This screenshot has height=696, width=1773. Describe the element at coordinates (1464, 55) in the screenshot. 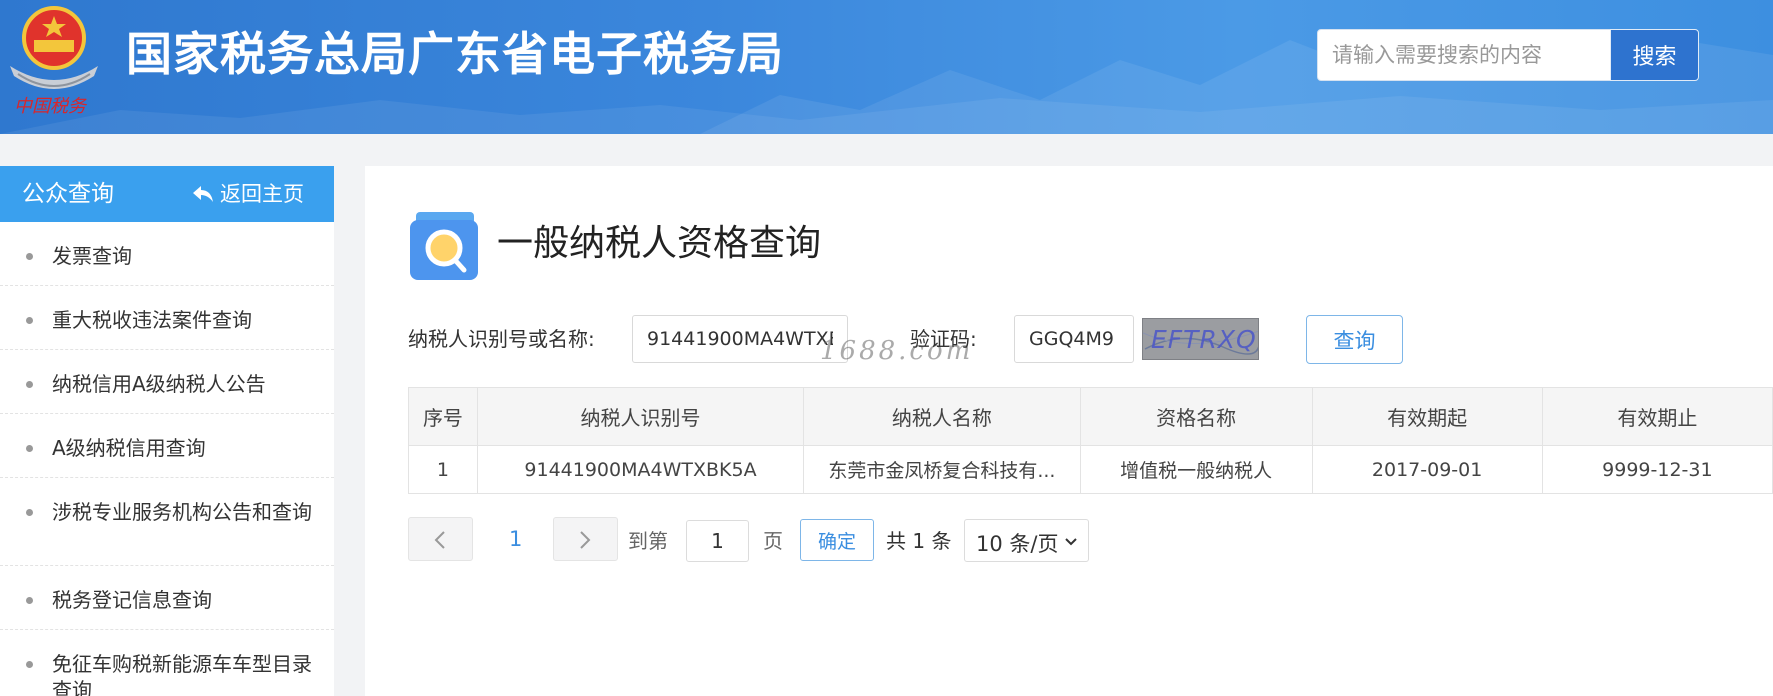

I see `search-input` at that location.